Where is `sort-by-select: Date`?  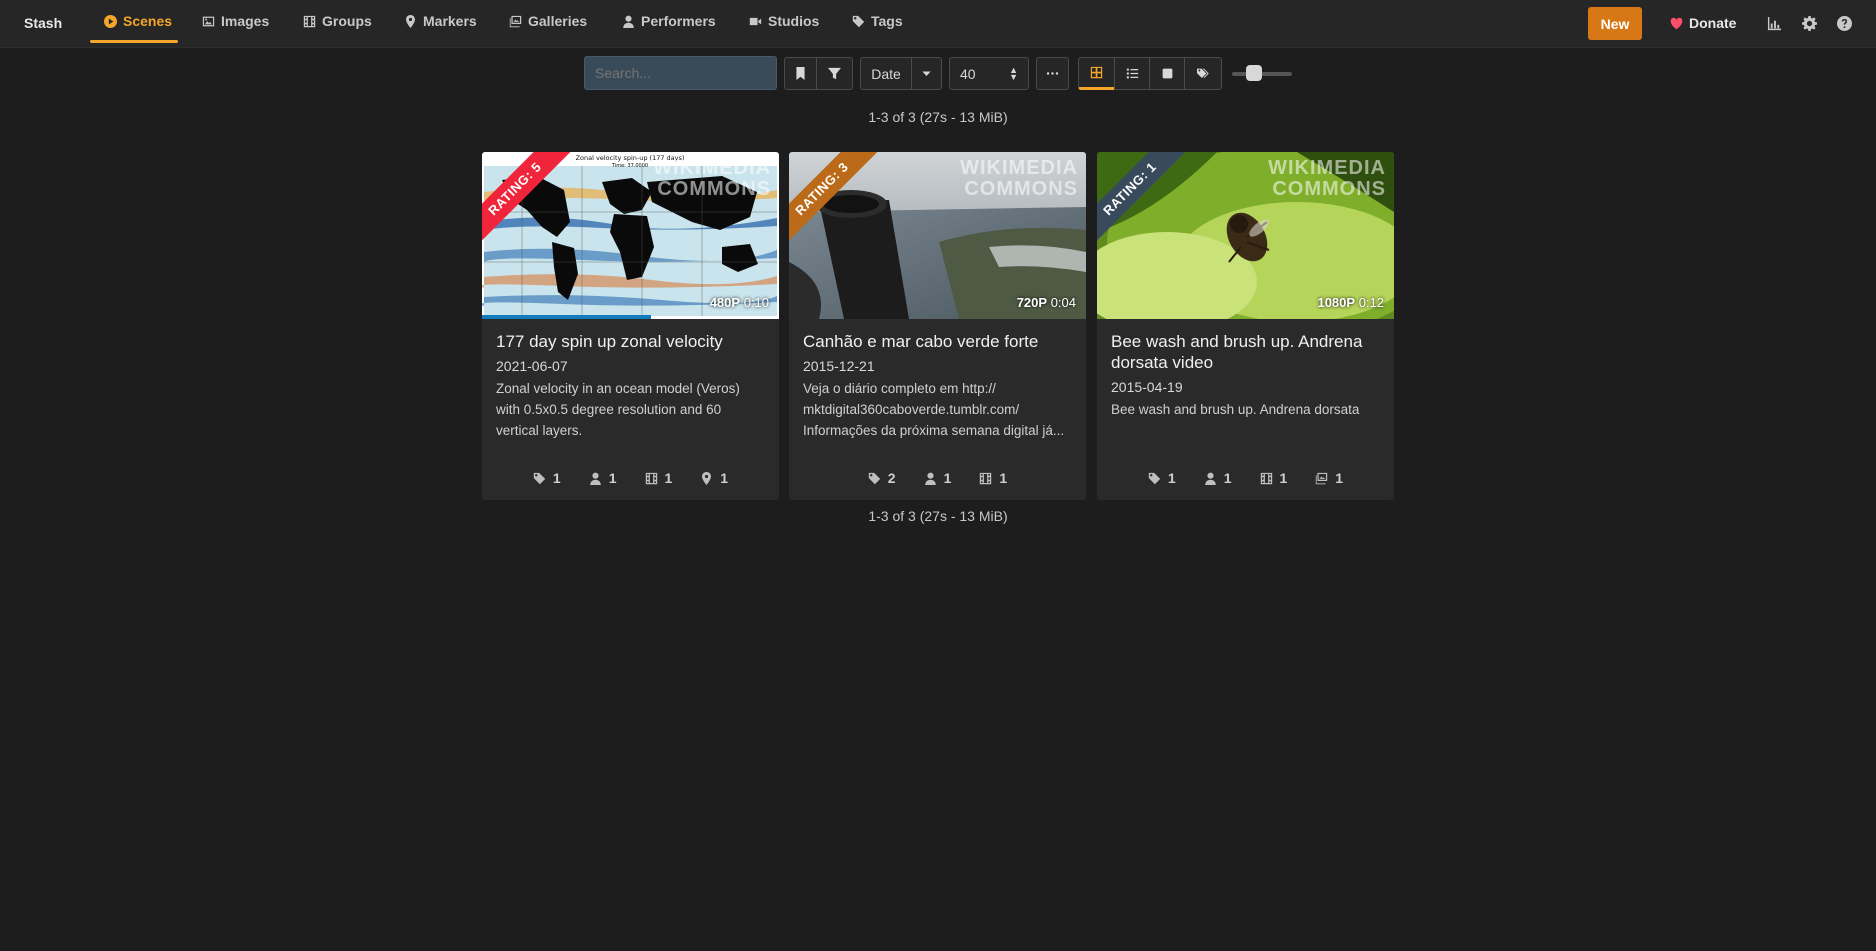
sort-by-select: Date is located at coordinates (886, 73).